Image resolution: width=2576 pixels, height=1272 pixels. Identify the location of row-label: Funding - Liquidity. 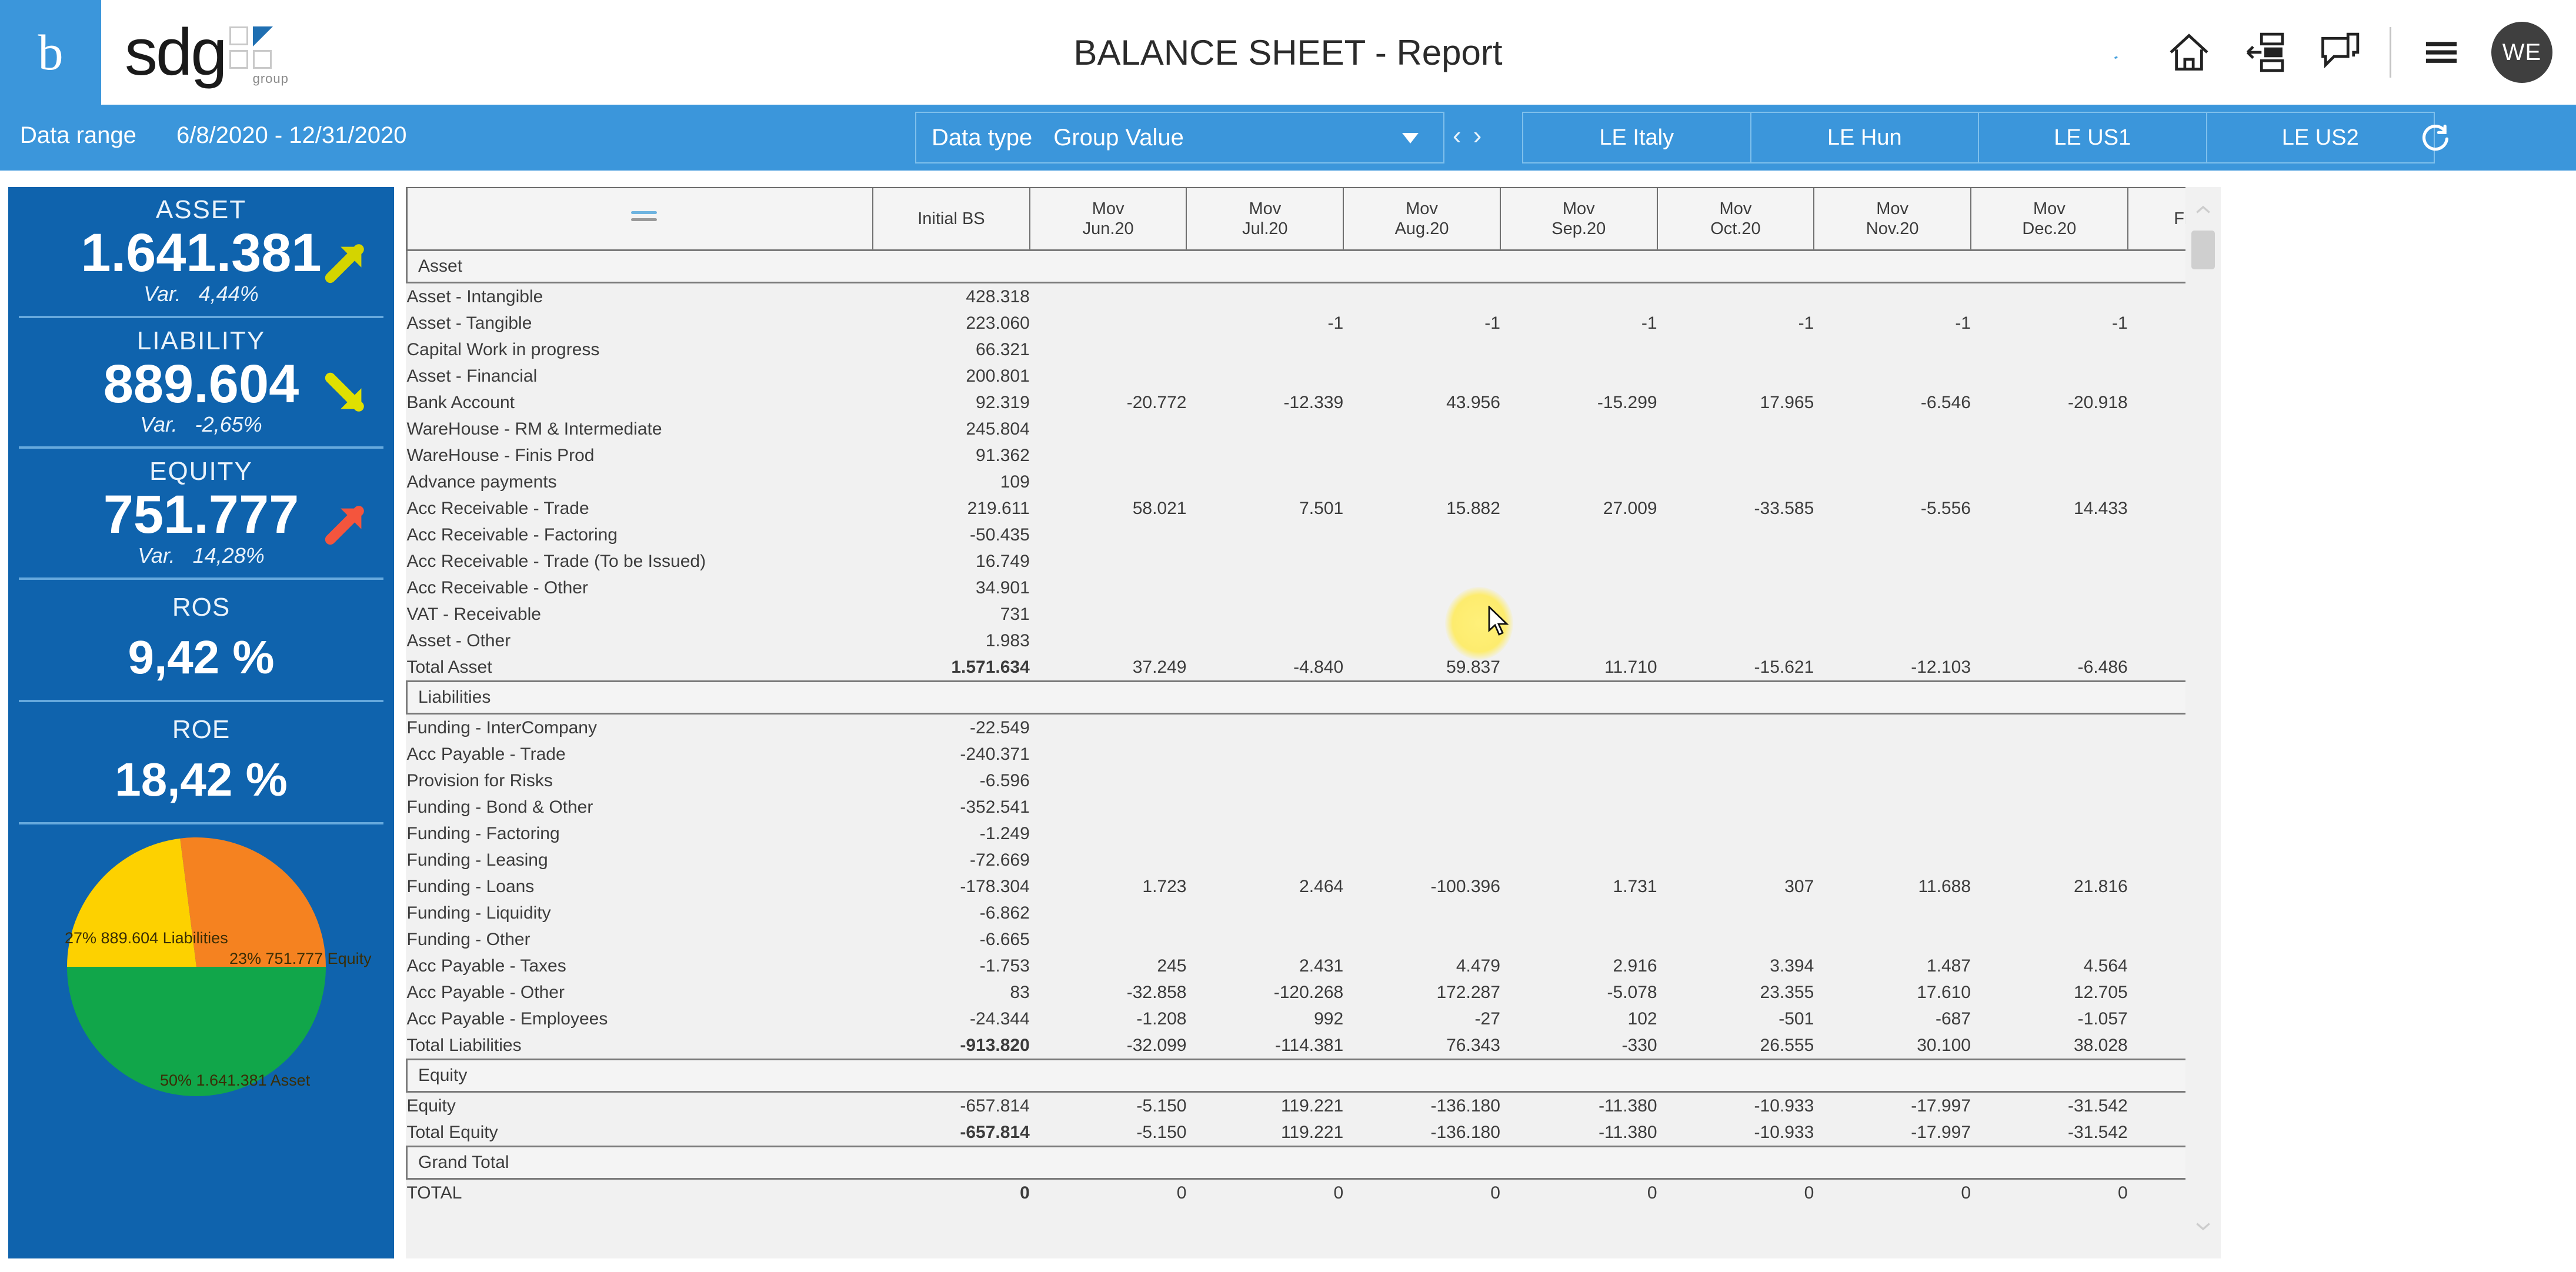
(639, 913).